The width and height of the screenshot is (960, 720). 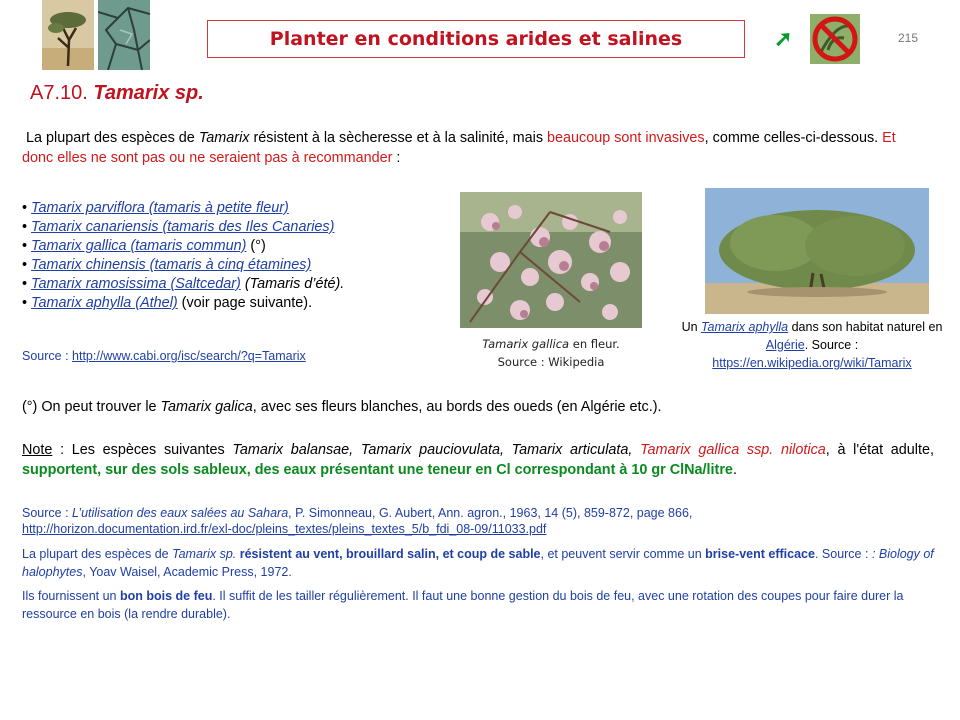 I want to click on title-box: Planter en conditions arides et salines, so click(x=476, y=39).